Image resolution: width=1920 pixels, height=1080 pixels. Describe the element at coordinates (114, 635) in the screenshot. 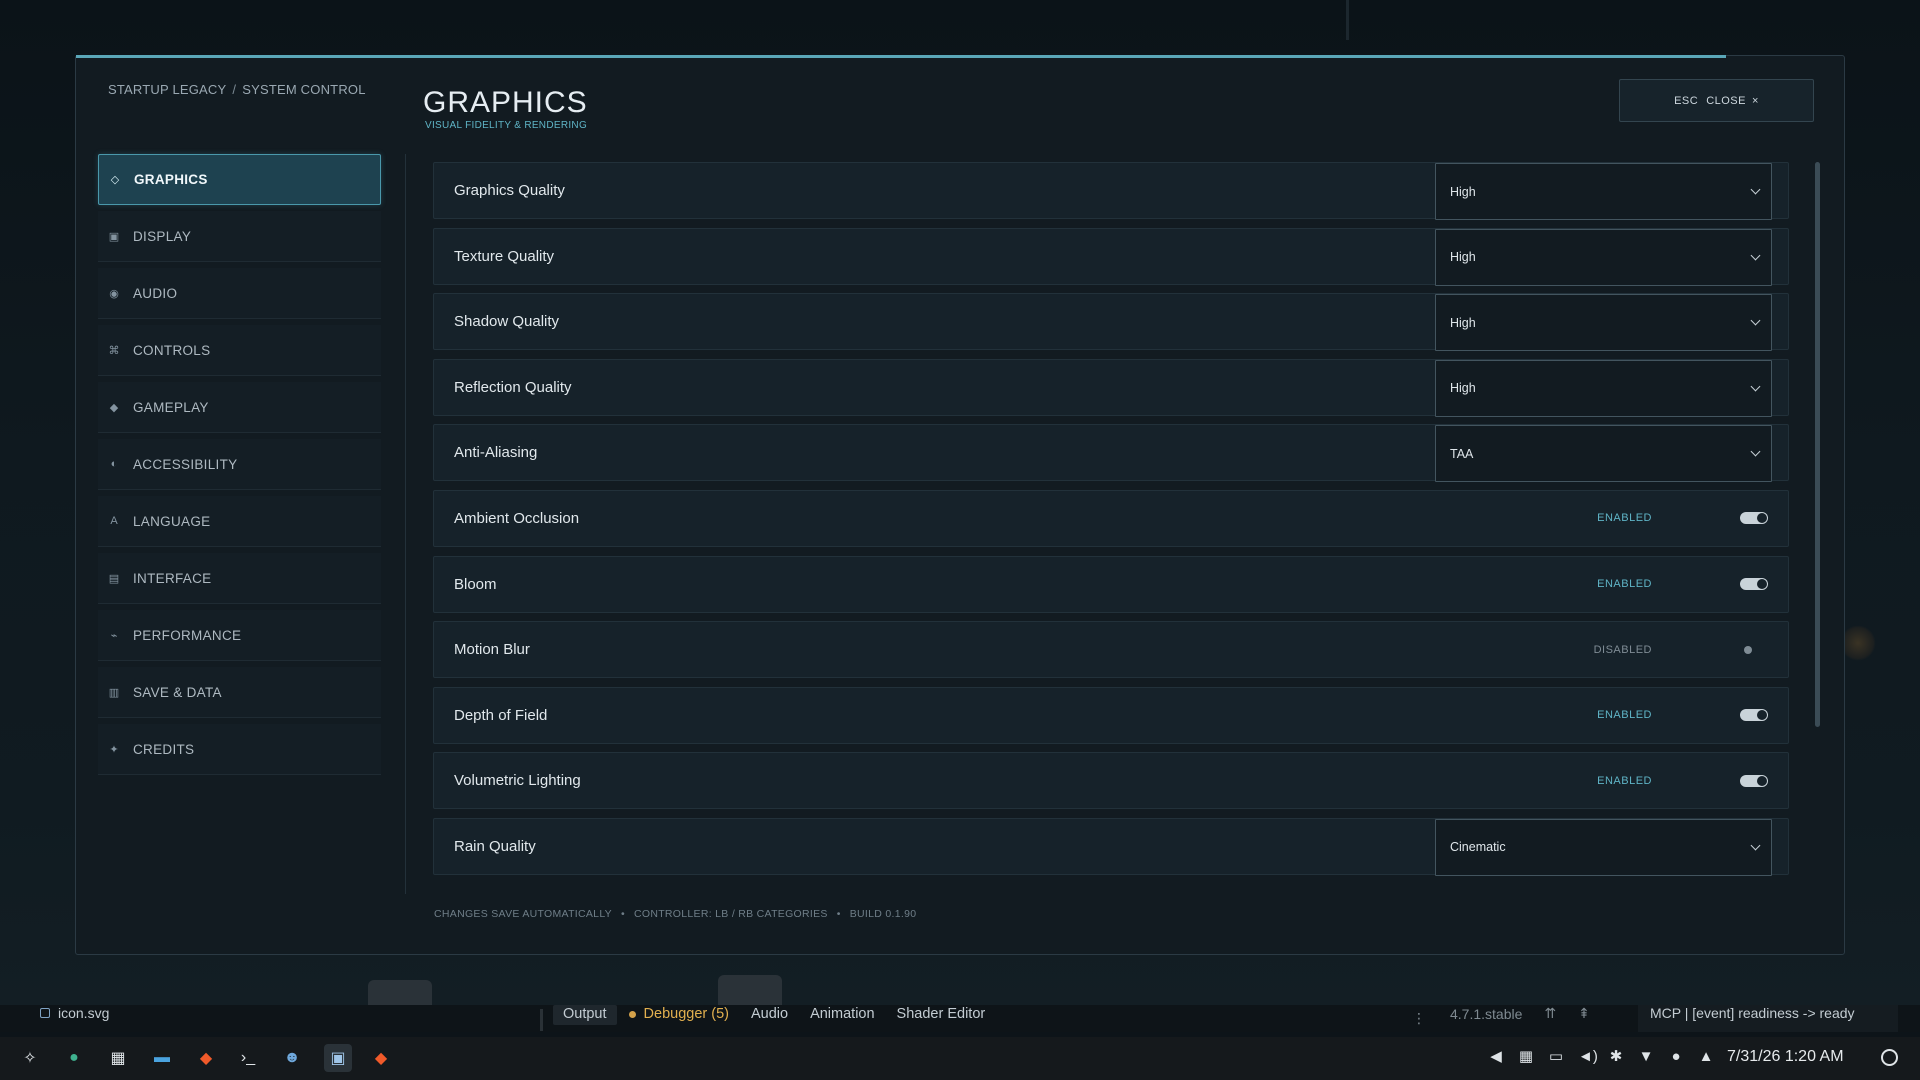

I see `performance-icon: ⌁` at that location.